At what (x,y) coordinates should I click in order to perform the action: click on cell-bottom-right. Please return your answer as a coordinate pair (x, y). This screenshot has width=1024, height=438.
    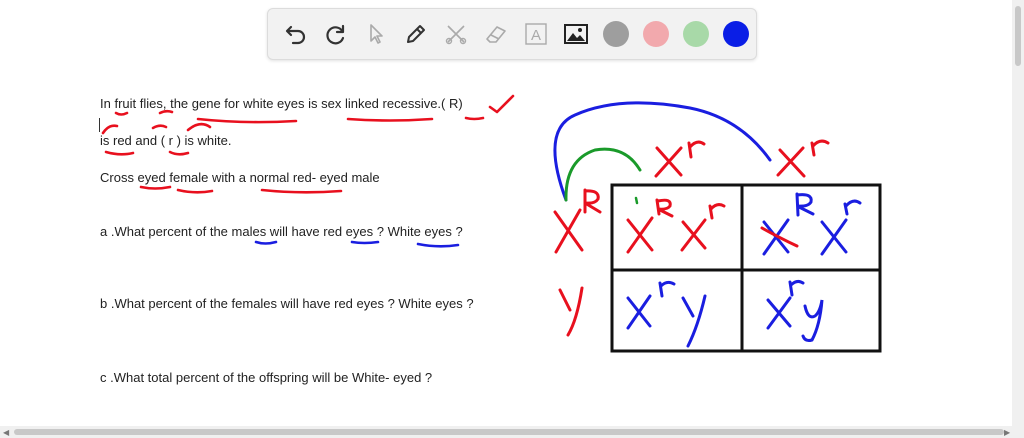
    Looking at the image, I should click on (795, 310).